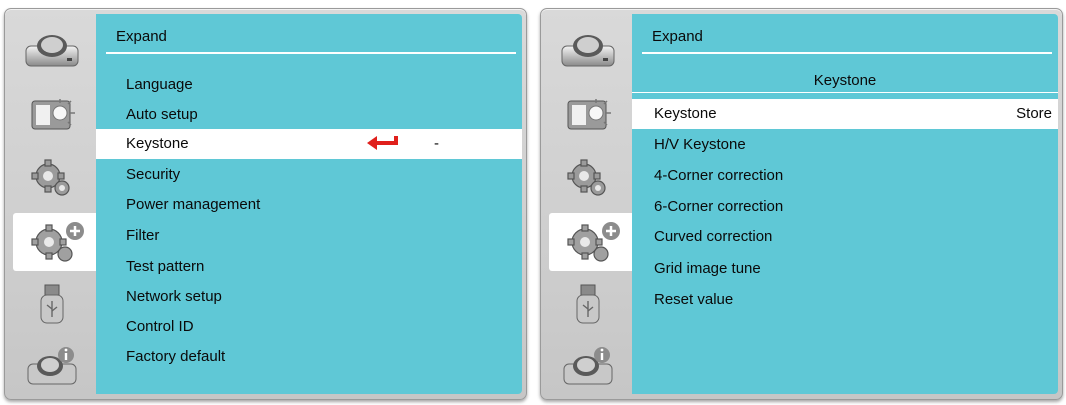  I want to click on menu-item-hv-keystone: H/V Keystone, so click(845, 145).